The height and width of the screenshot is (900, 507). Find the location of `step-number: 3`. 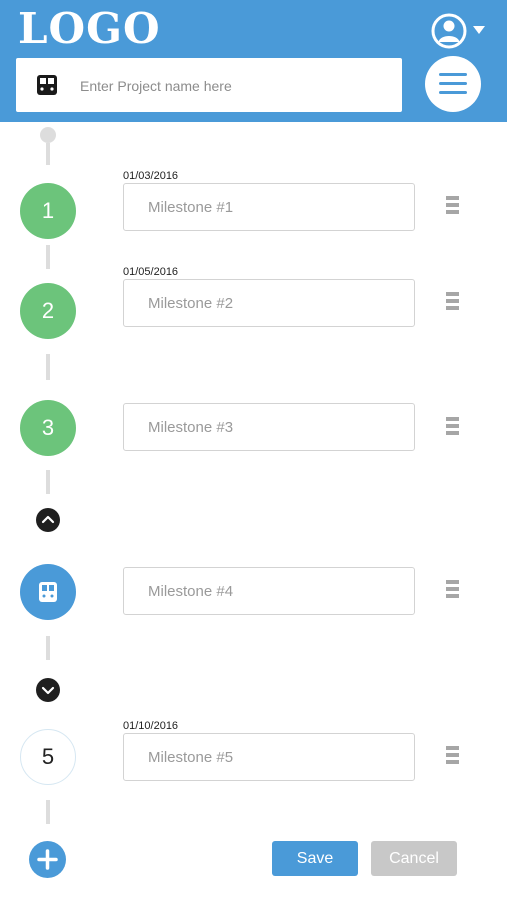

step-number: 3 is located at coordinates (48, 427).